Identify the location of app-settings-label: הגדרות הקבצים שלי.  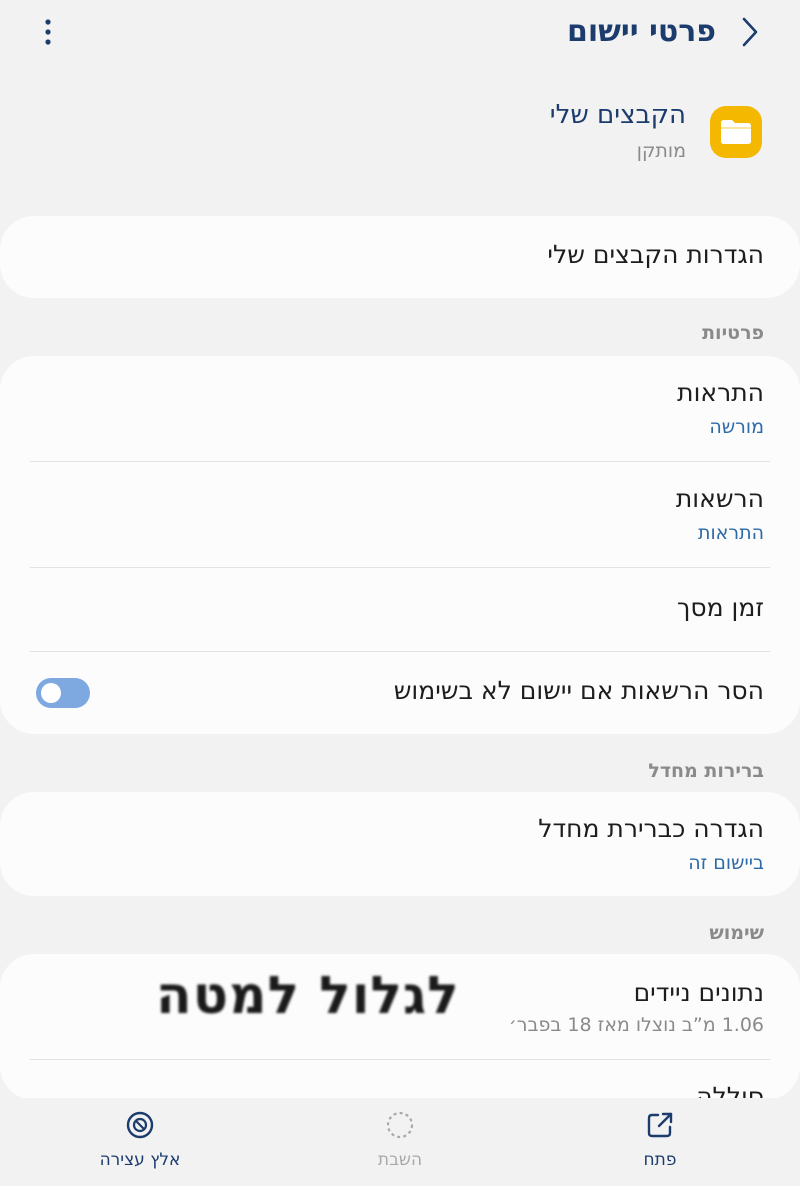
(655, 254).